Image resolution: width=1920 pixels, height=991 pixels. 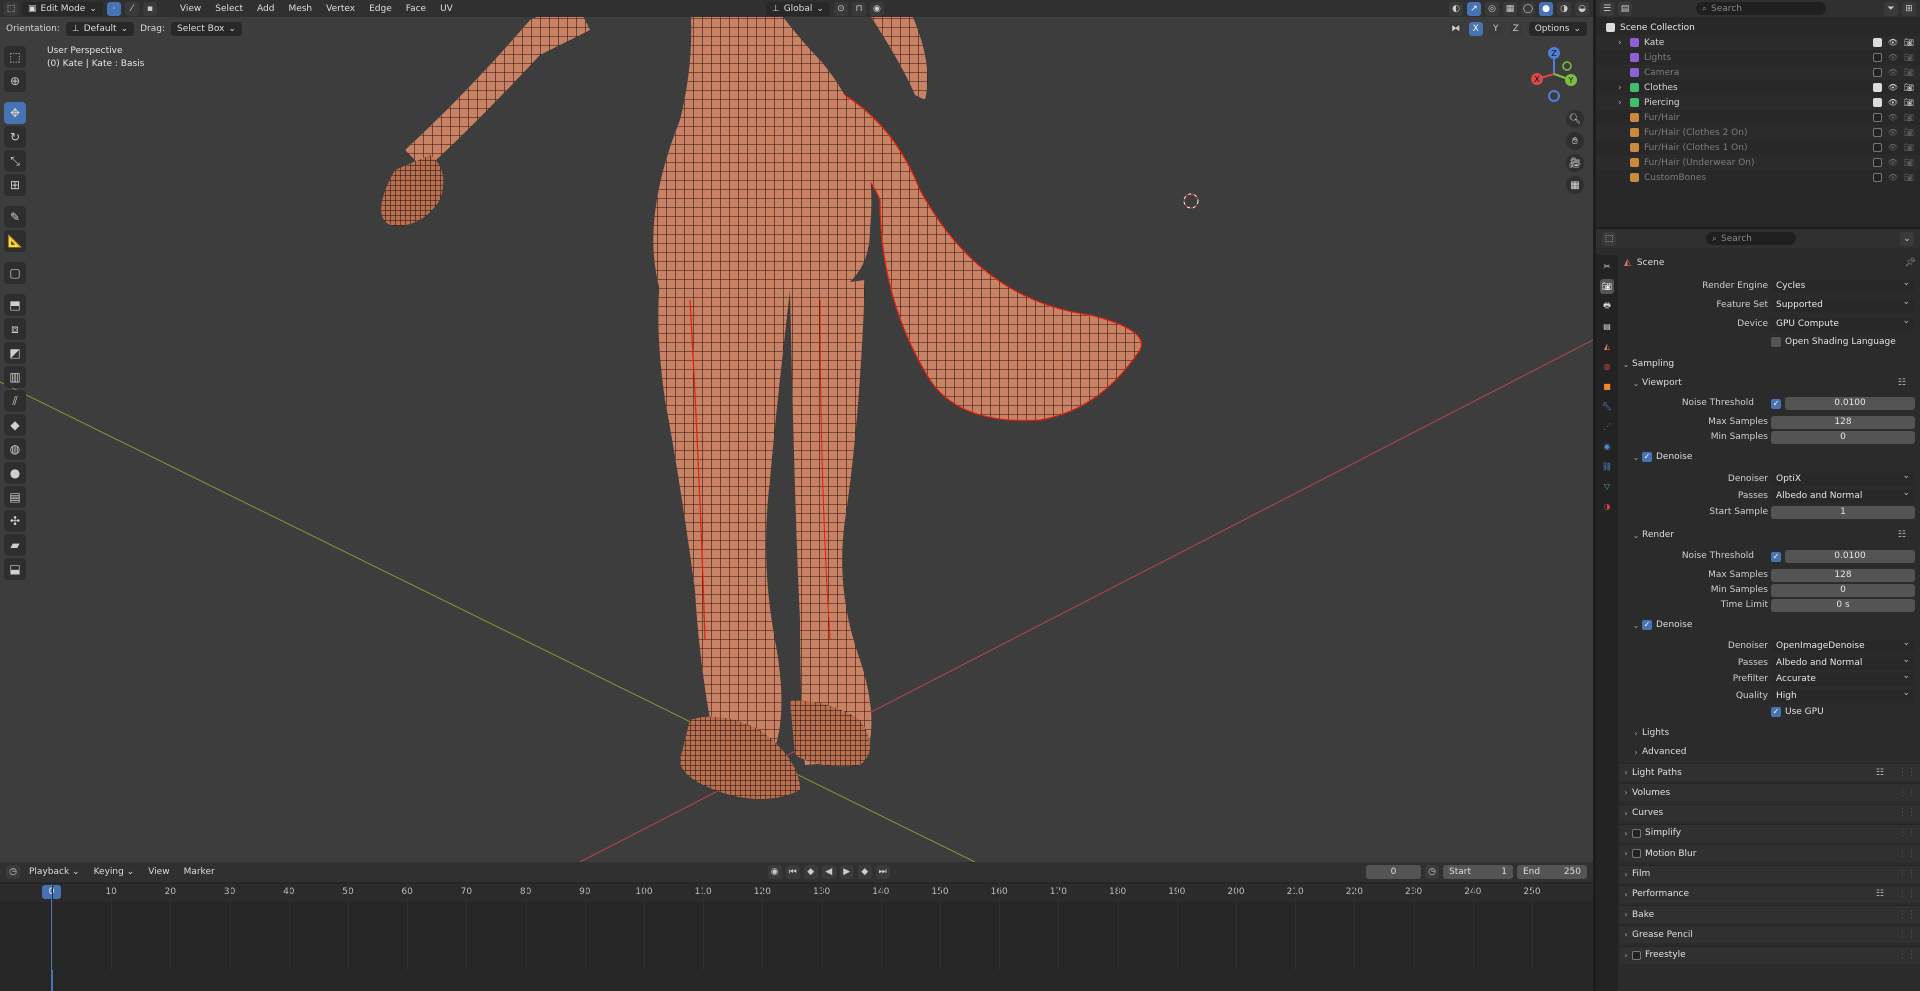 What do you see at coordinates (1474, 8) in the screenshot?
I see `gizmo-toggle-icon: ↗` at bounding box center [1474, 8].